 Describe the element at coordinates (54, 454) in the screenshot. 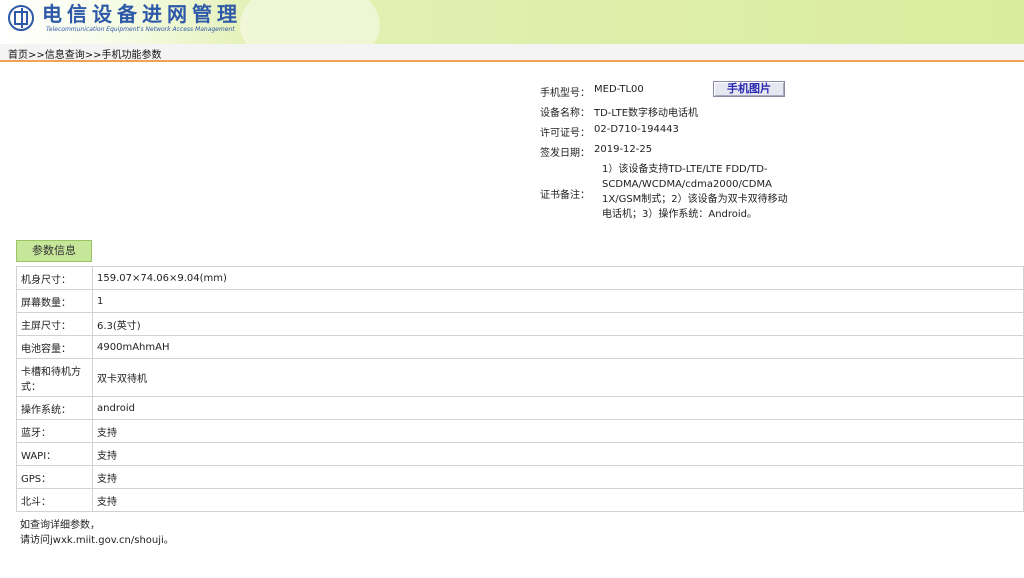

I see `param-key: WAPI：` at that location.